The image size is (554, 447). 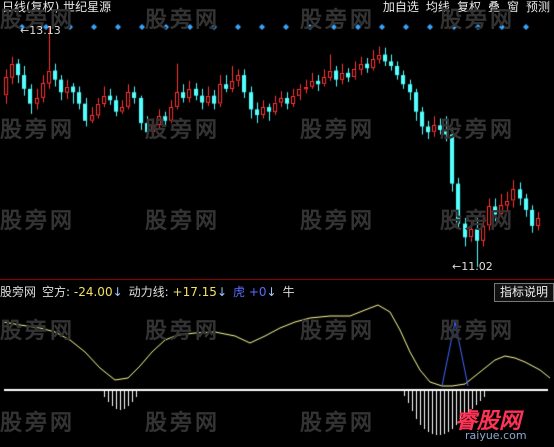 I want to click on niu-label: 牛, so click(x=288, y=292).